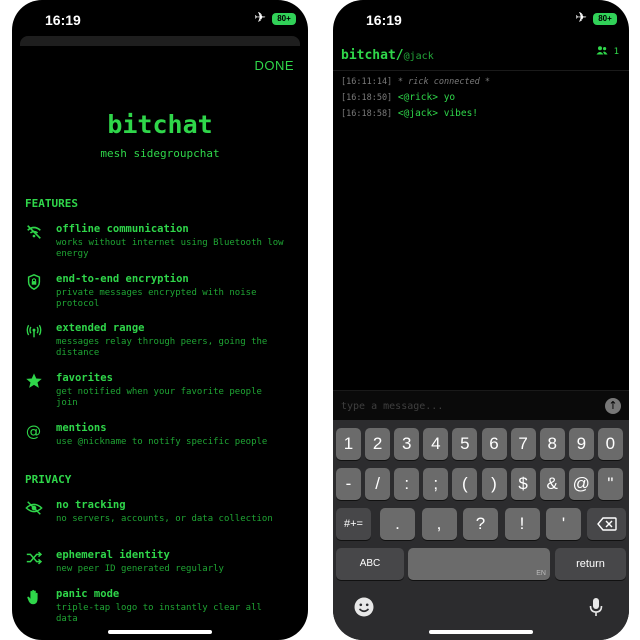  I want to click on antenna-icon, so click(36, 333).